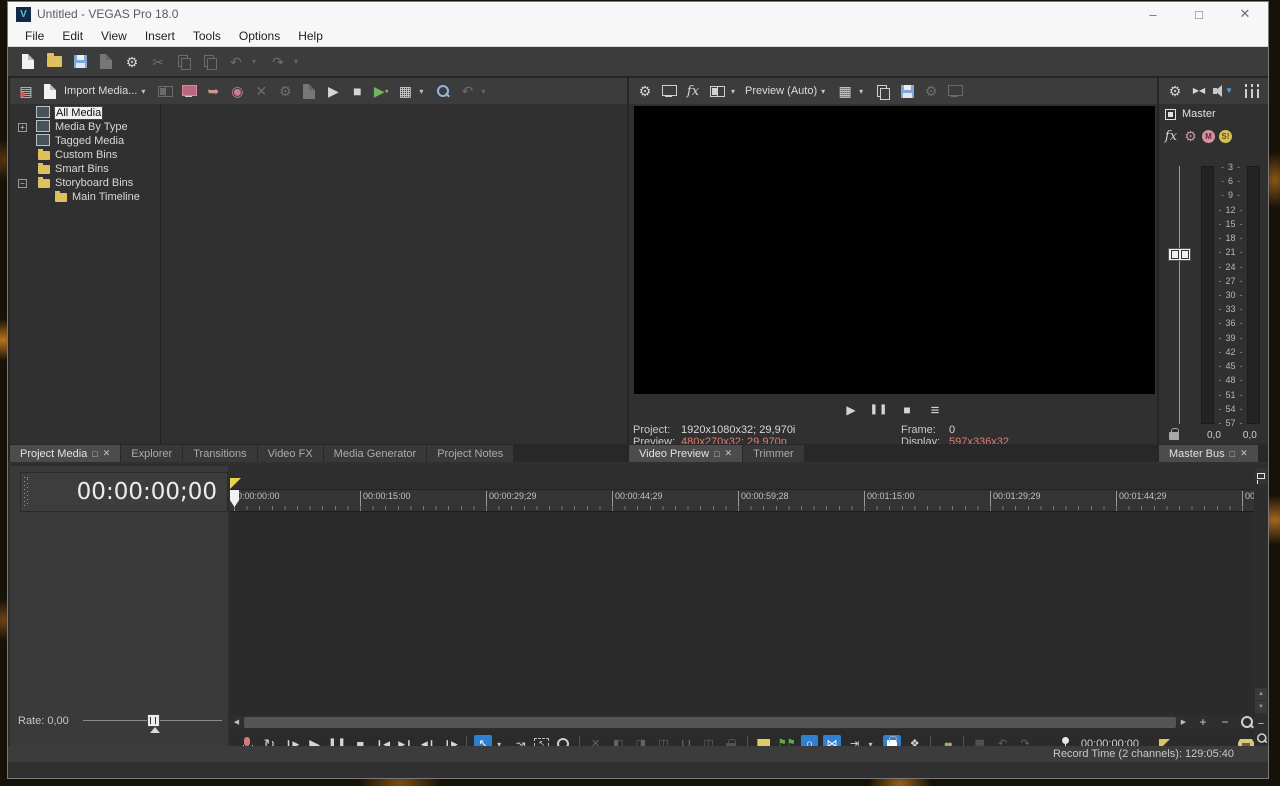 This screenshot has width=1280, height=786. Describe the element at coordinates (26, 91) in the screenshot. I see `new-bin-icon: ▤` at that location.